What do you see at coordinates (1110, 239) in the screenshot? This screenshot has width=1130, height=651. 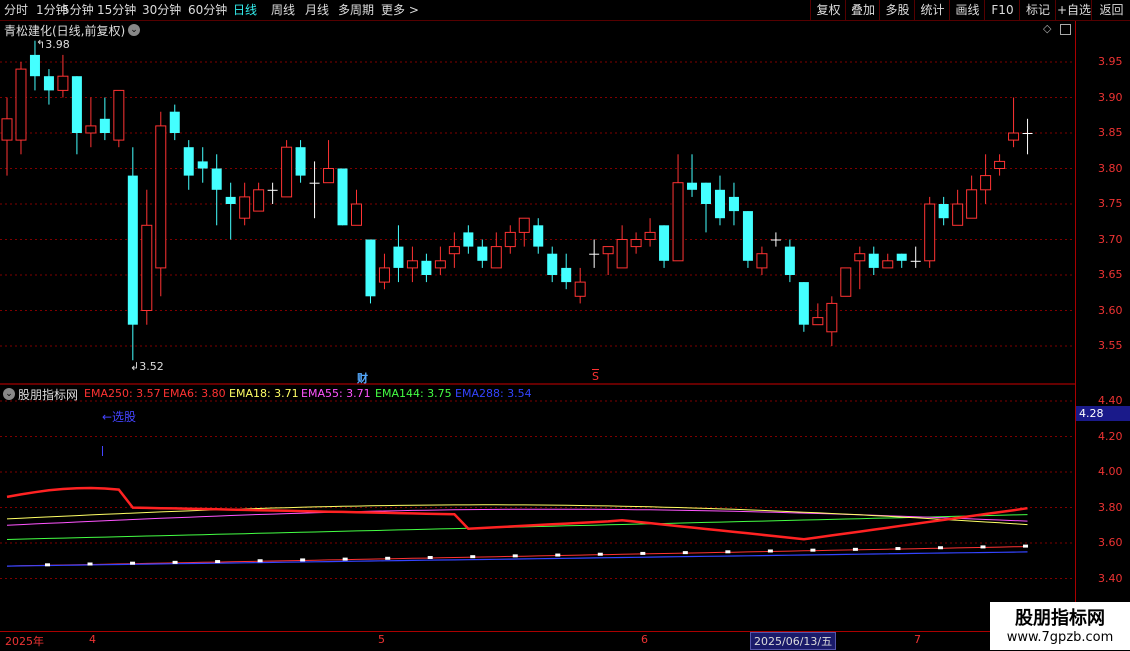 I see `price-tick-label: 3.70` at bounding box center [1110, 239].